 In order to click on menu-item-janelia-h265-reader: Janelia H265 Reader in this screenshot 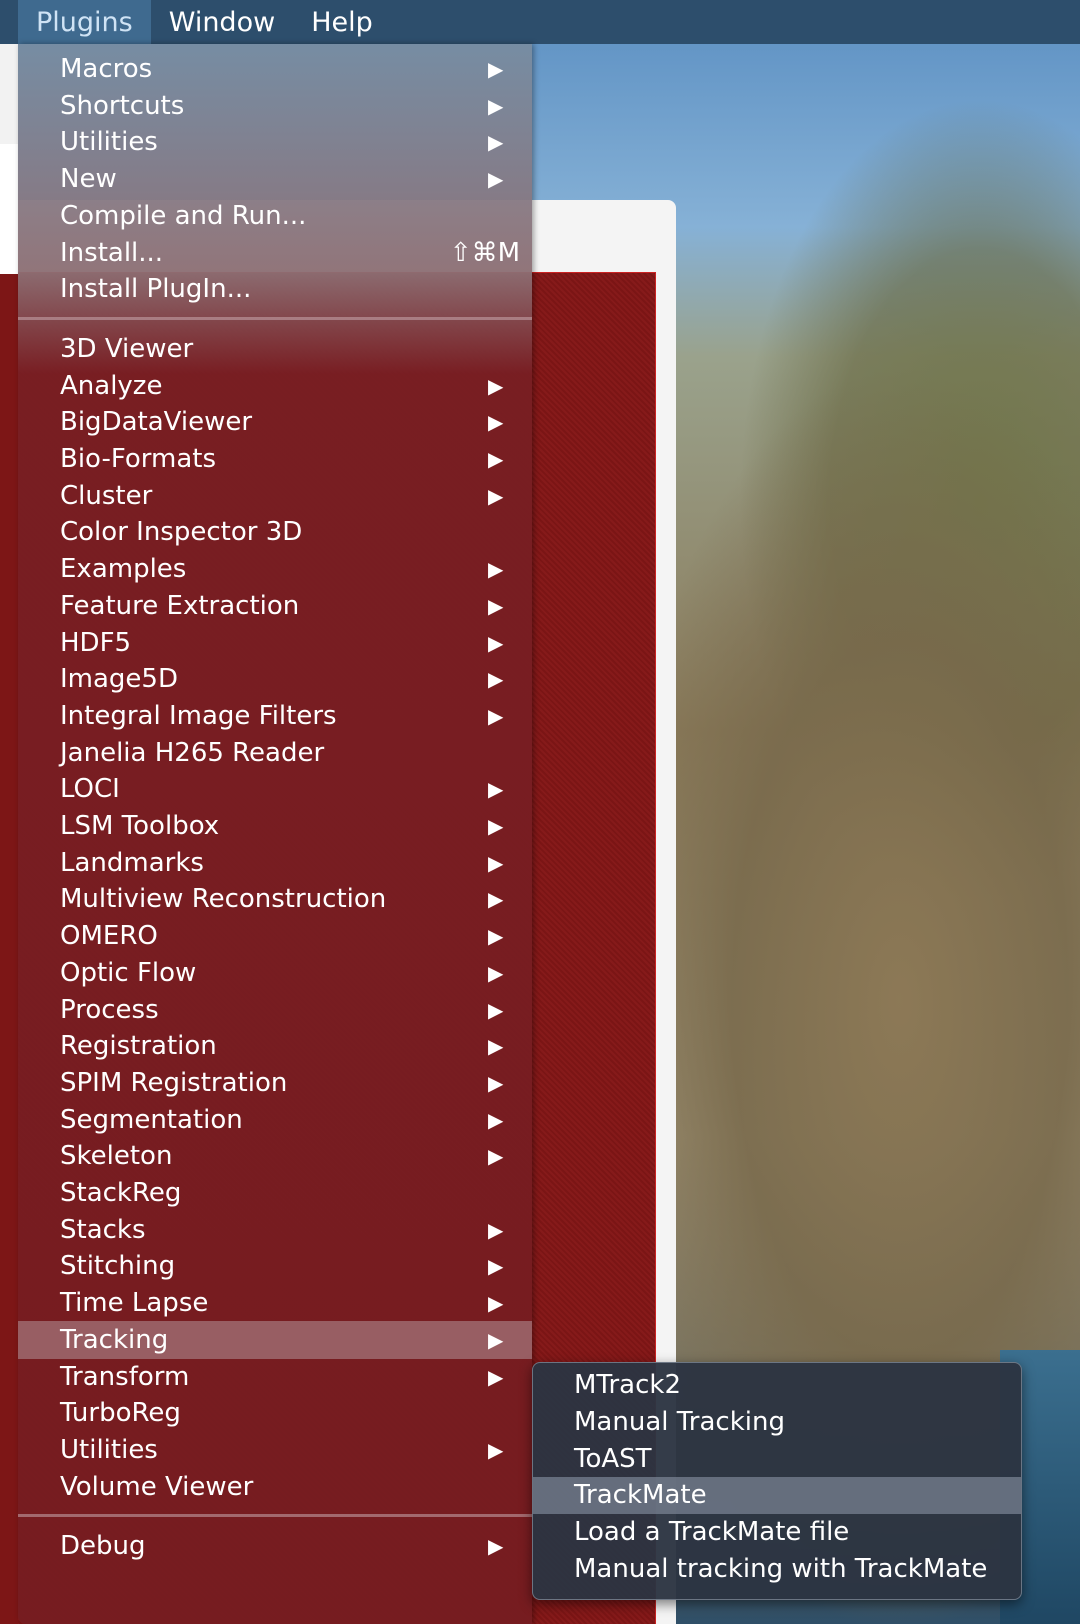, I will do `click(275, 753)`.